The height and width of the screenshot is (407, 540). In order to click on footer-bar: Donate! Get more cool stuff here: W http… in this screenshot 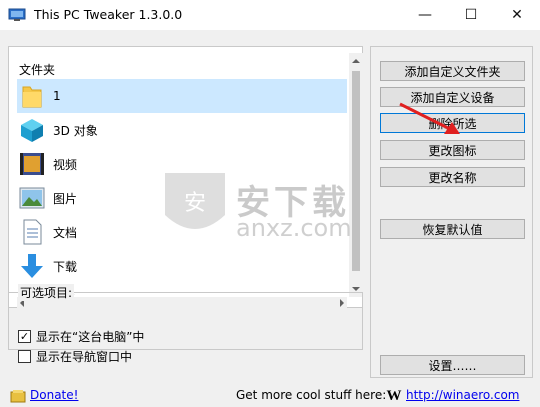, I will do `click(270, 396)`.